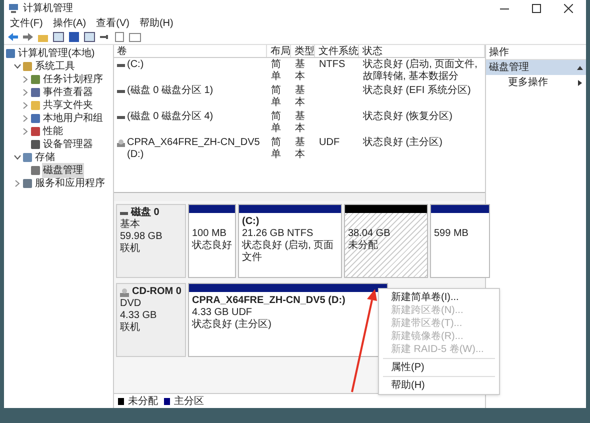 The height and width of the screenshot is (423, 590). What do you see at coordinates (417, 91) in the screenshot?
I see `table-cell: 状态良好 (EFI 系统分区)` at bounding box center [417, 91].